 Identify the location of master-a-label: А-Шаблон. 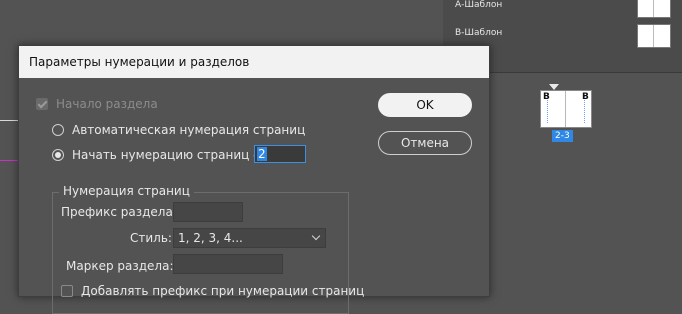
(478, 5).